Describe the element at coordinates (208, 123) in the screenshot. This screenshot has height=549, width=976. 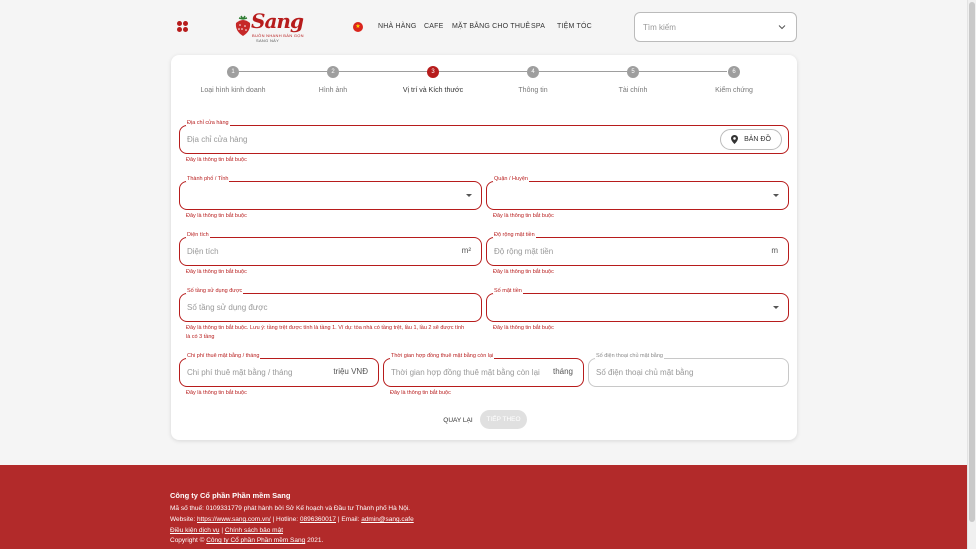
I see `address-label: Địa chỉ cửa hàng` at that location.